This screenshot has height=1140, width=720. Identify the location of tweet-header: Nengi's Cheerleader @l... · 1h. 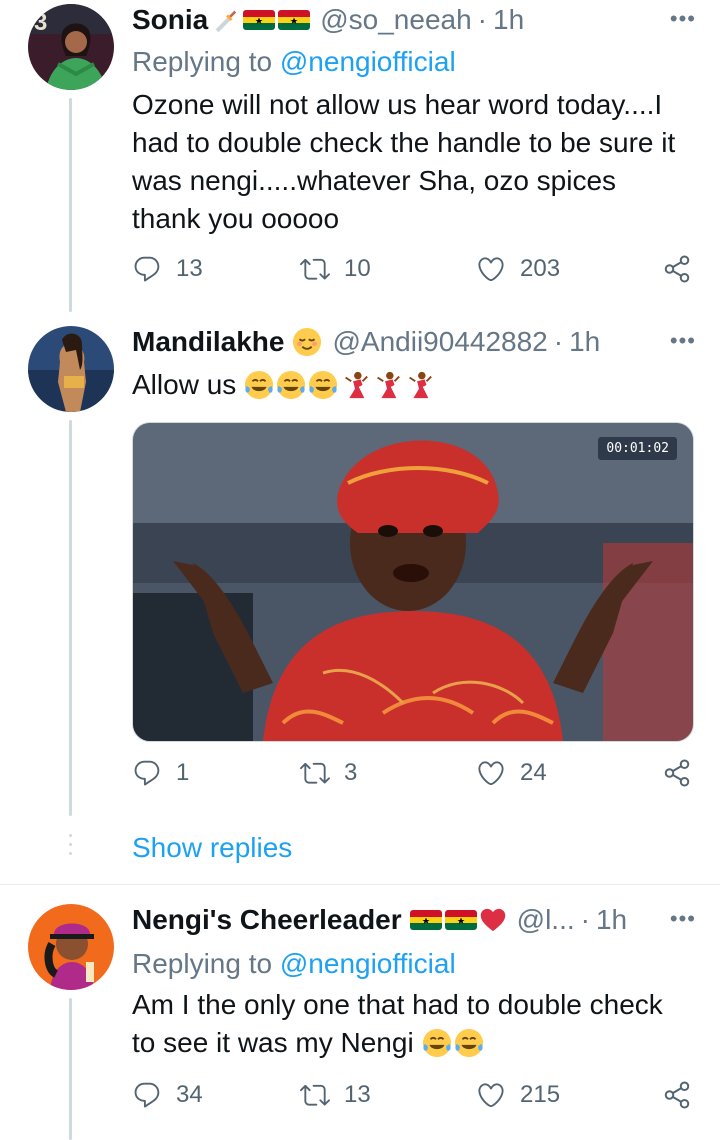
(379, 920).